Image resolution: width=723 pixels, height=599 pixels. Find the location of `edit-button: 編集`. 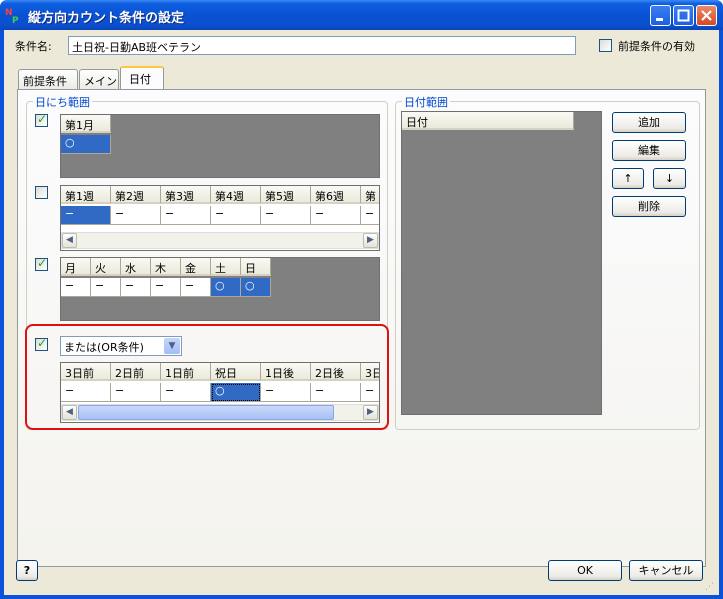

edit-button: 編集 is located at coordinates (649, 150).